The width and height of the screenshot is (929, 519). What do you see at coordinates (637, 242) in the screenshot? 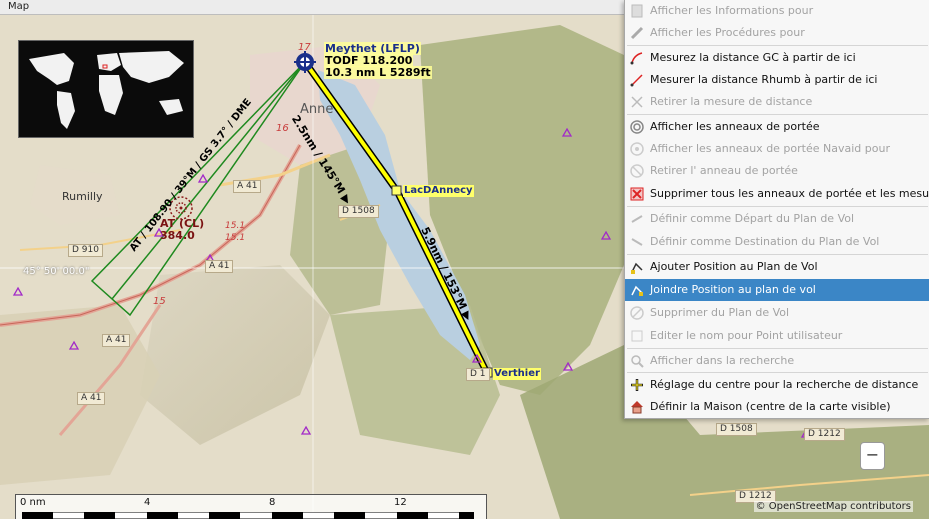
I see `destination-icon` at bounding box center [637, 242].